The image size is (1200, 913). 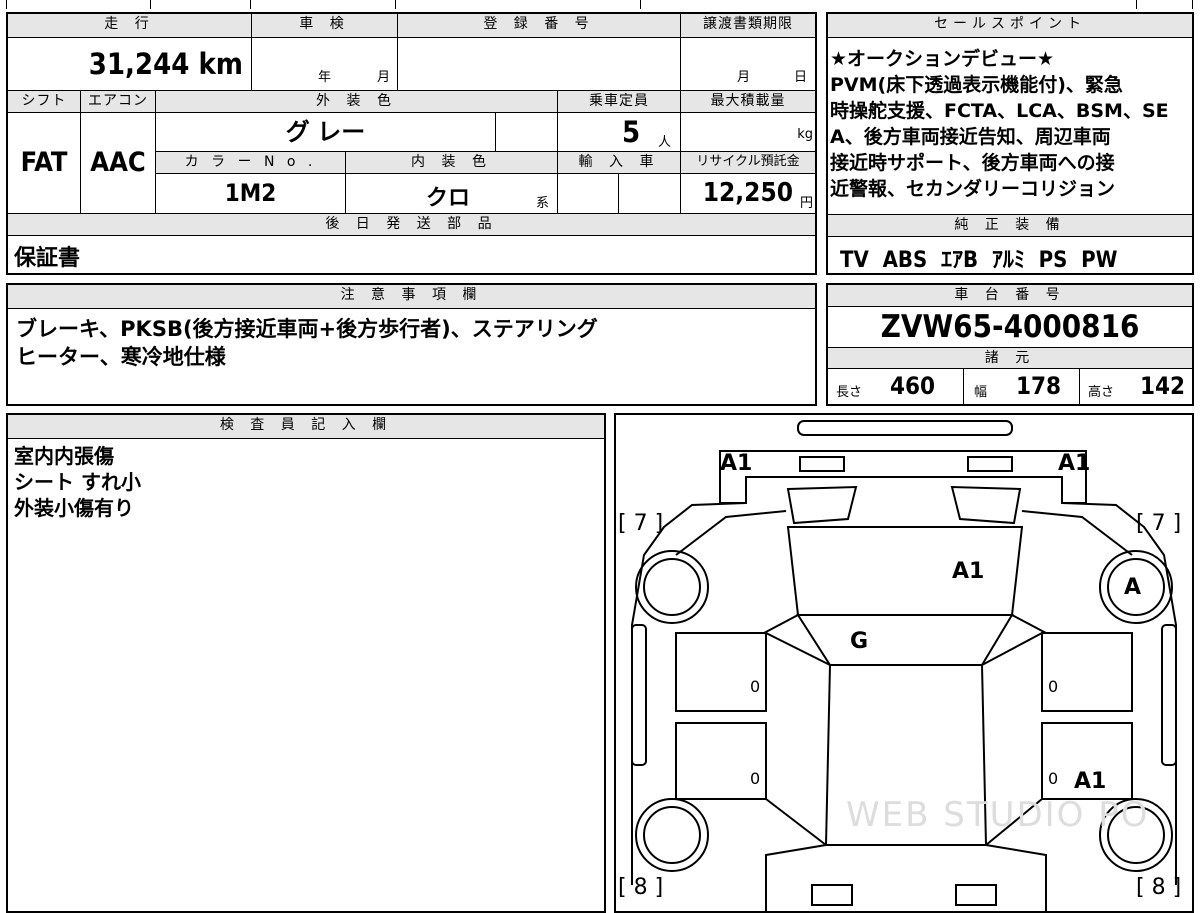 I want to click on capacity-label: 乗車定員, so click(x=619, y=102).